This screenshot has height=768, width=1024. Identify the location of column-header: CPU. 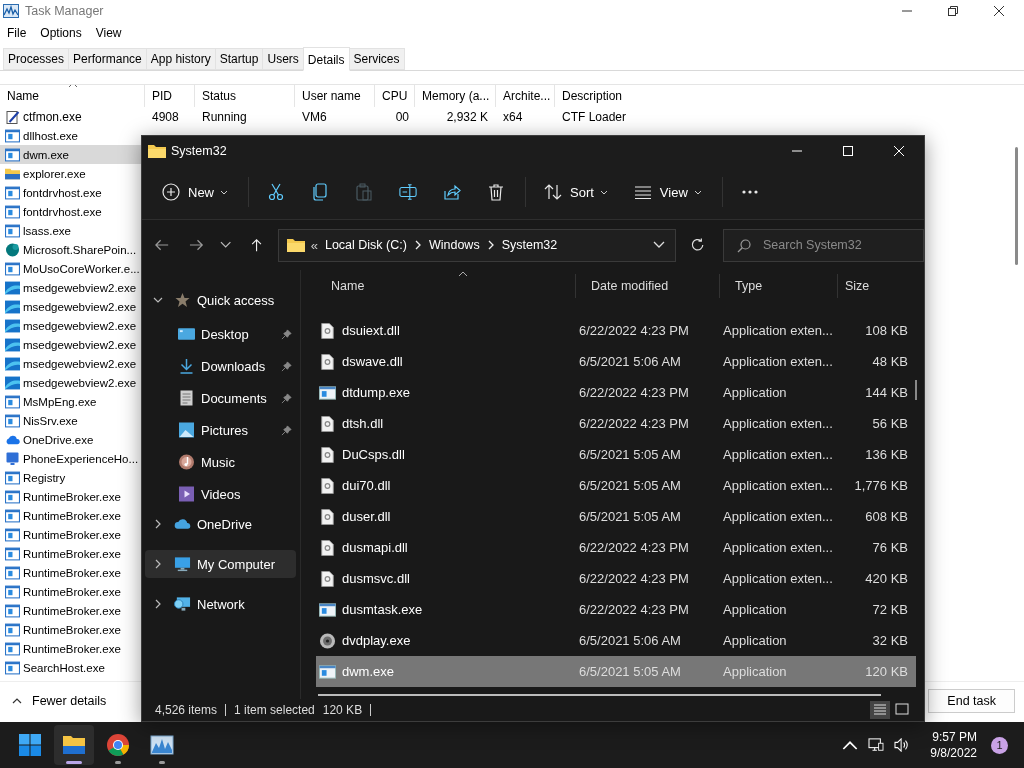
(395, 96).